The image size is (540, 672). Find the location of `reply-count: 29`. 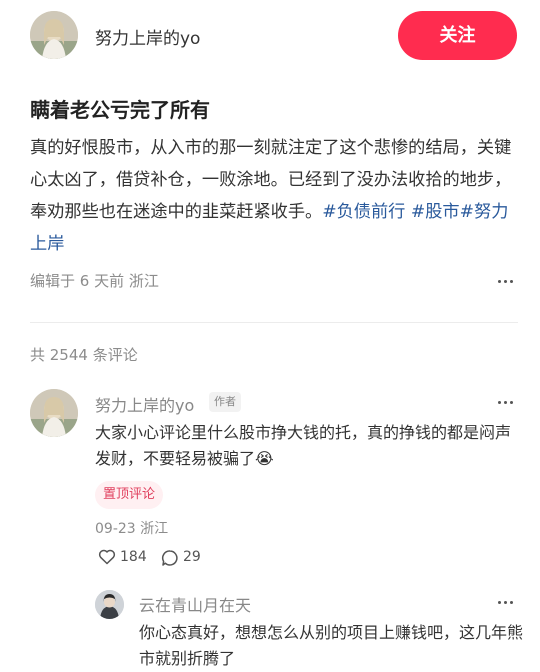

reply-count: 29 is located at coordinates (192, 557).